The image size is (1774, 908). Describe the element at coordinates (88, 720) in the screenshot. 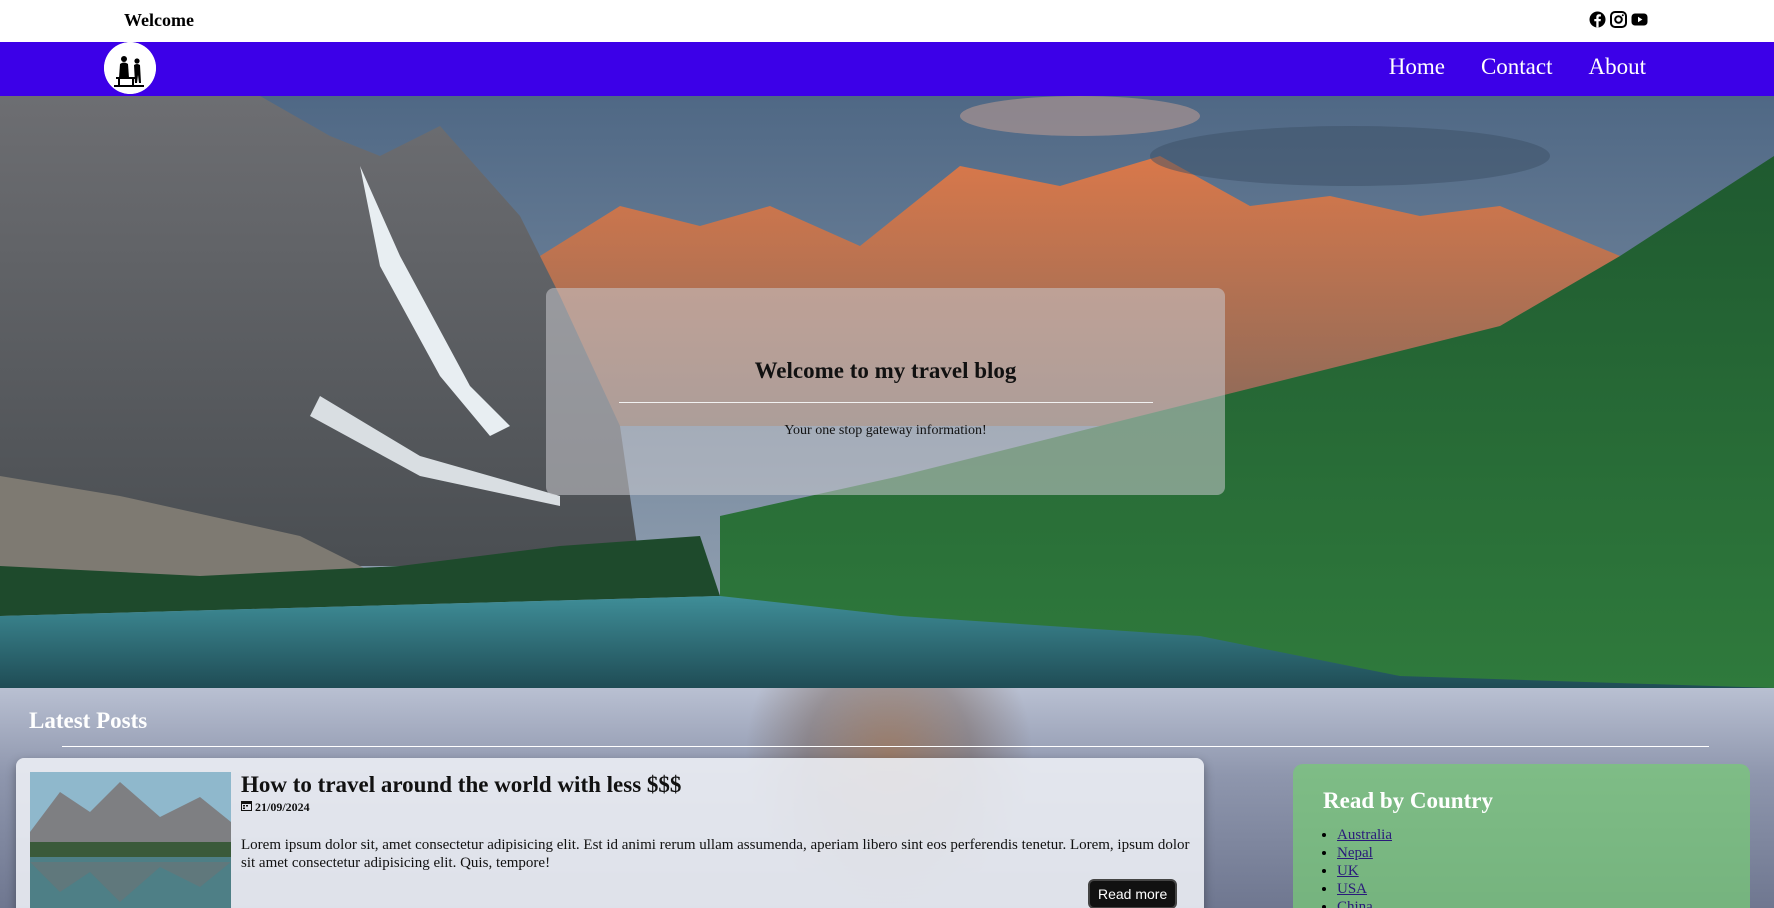

I see `latest-posts-heading: Latest Posts` at that location.